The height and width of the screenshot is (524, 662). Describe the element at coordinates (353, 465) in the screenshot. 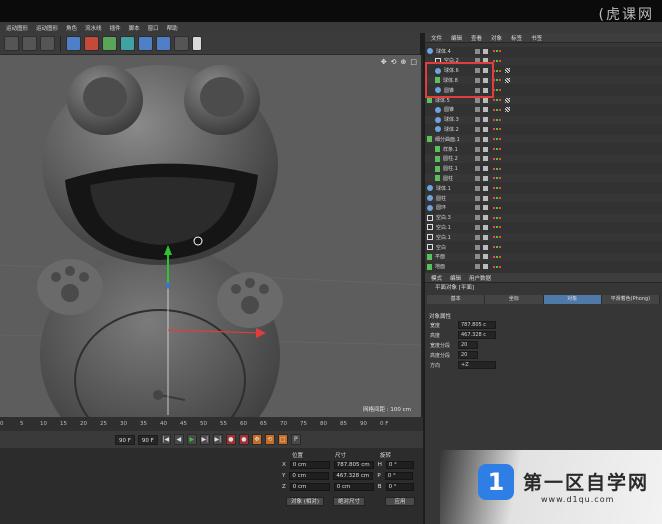

I see `size-field: 787.805 cm` at that location.